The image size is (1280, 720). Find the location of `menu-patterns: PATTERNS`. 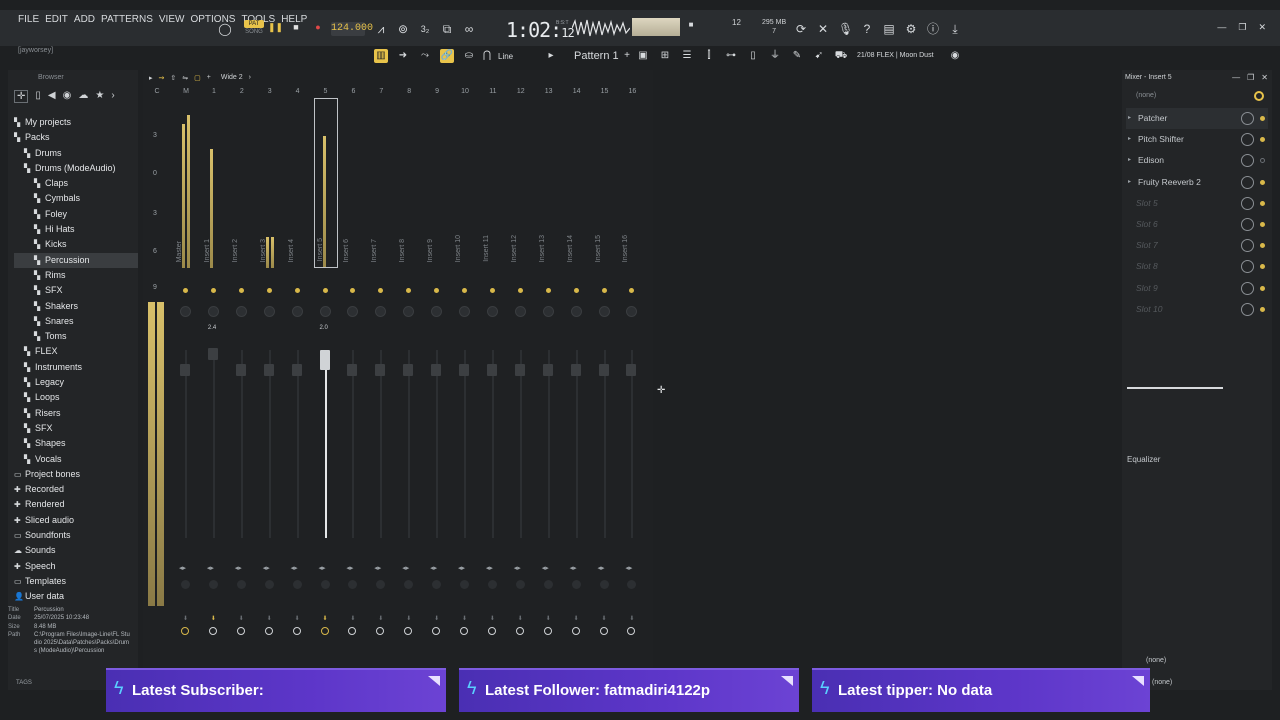

menu-patterns: PATTERNS is located at coordinates (127, 19).